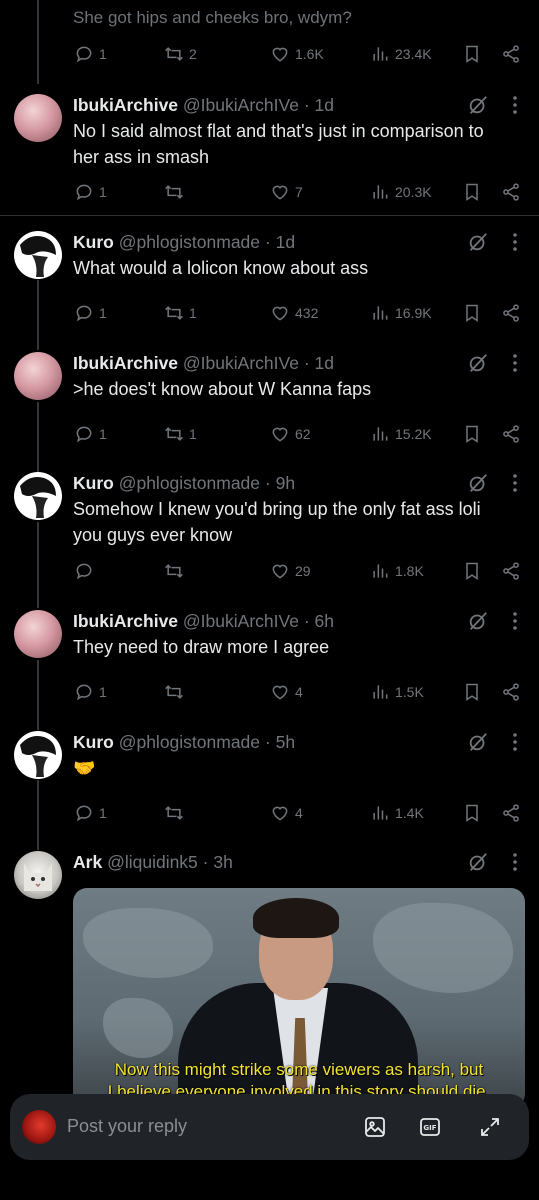  I want to click on views-button: 23.4K, so click(401, 54).